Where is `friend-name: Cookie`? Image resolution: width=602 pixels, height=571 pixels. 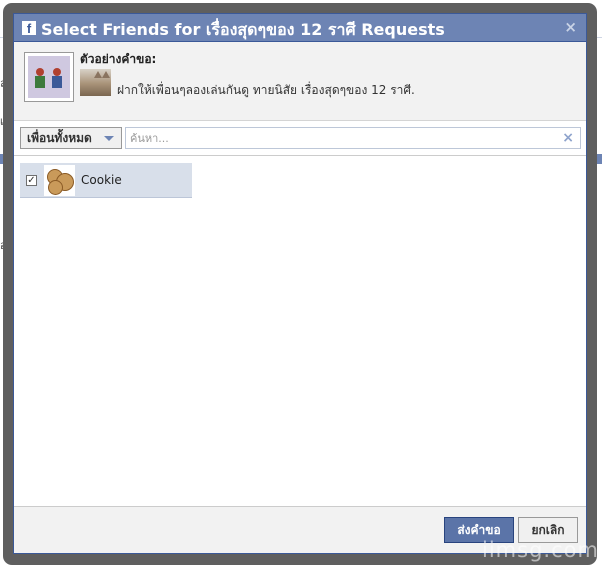
friend-name: Cookie is located at coordinates (101, 180).